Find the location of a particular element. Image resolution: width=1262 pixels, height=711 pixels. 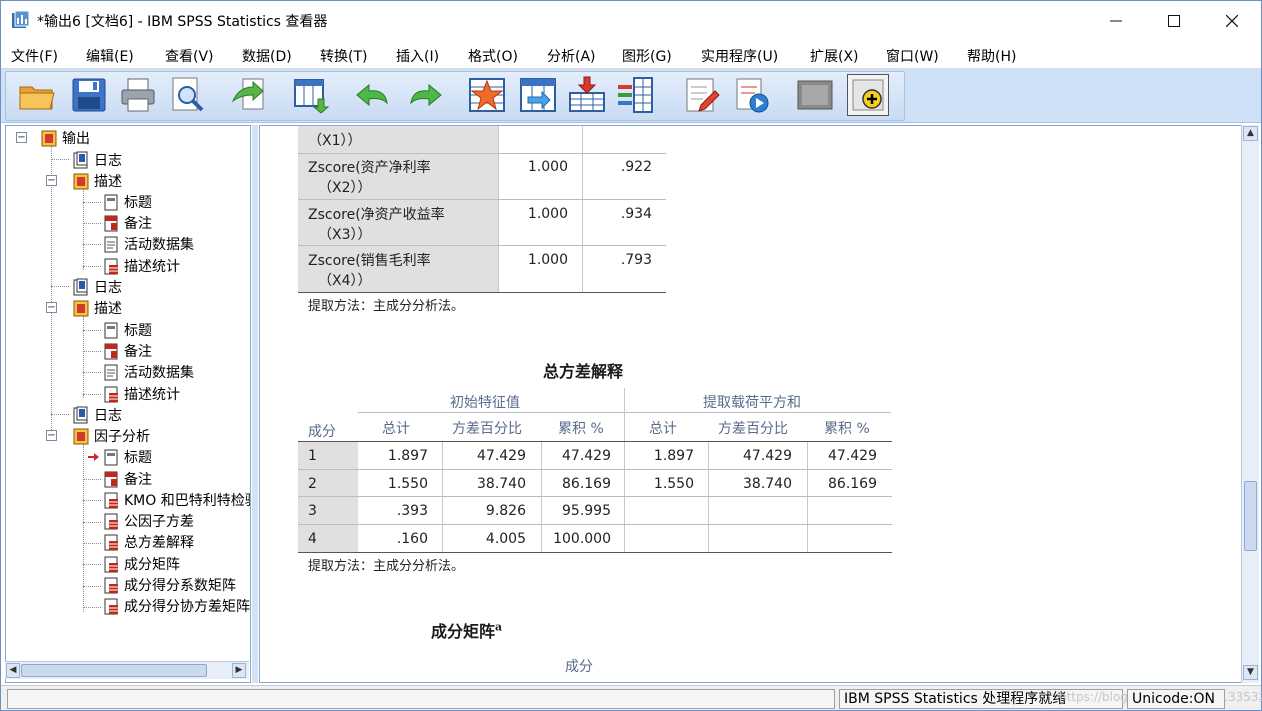

scroll-right-arrow-icon: ▶ is located at coordinates (239, 670).